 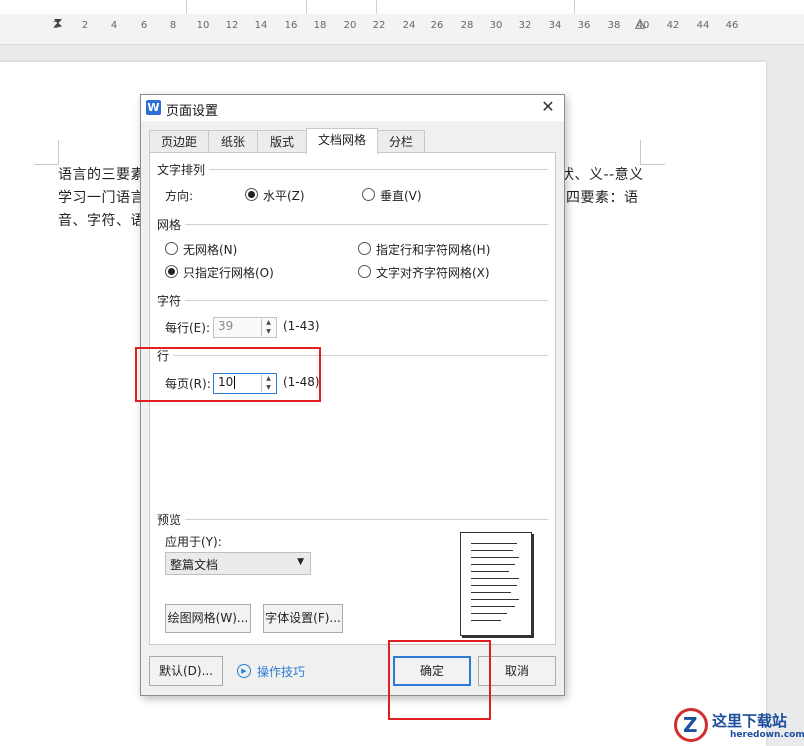 What do you see at coordinates (238, 563) in the screenshot?
I see `apply-to-select: 整篇文档 ▼` at bounding box center [238, 563].